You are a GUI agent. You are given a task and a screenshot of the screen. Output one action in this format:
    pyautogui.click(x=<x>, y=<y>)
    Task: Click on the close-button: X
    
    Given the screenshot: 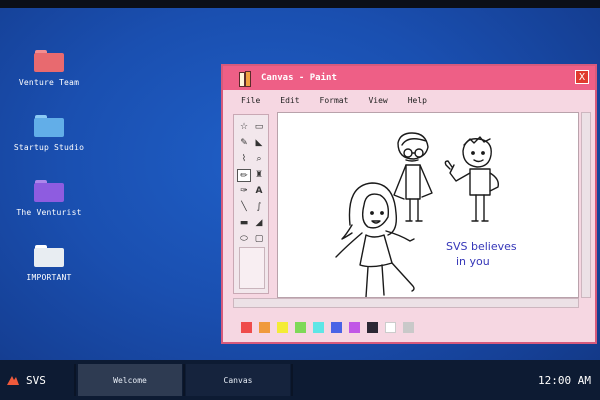 What is the action you would take?
    pyautogui.click(x=582, y=77)
    